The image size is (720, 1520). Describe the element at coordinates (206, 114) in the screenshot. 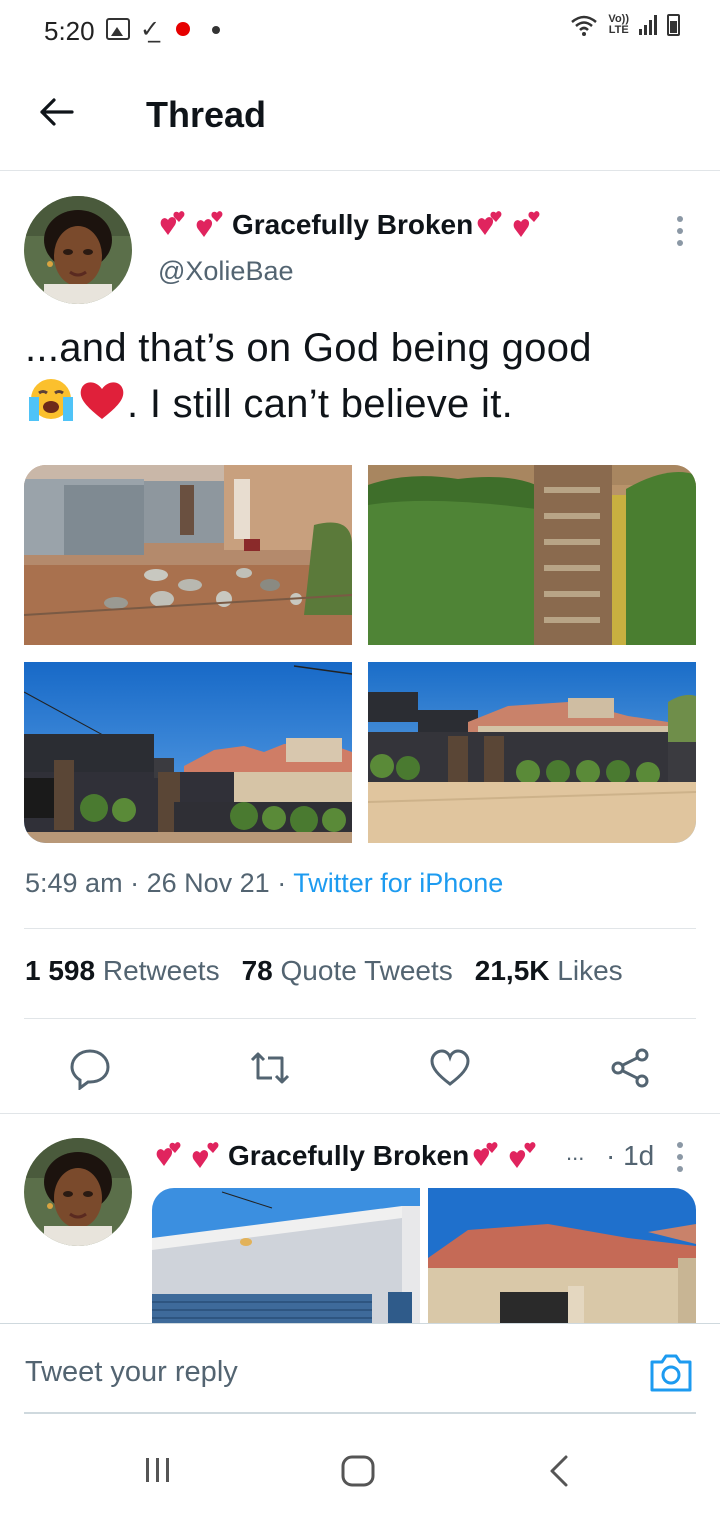

I see `page-title: Thread` at that location.